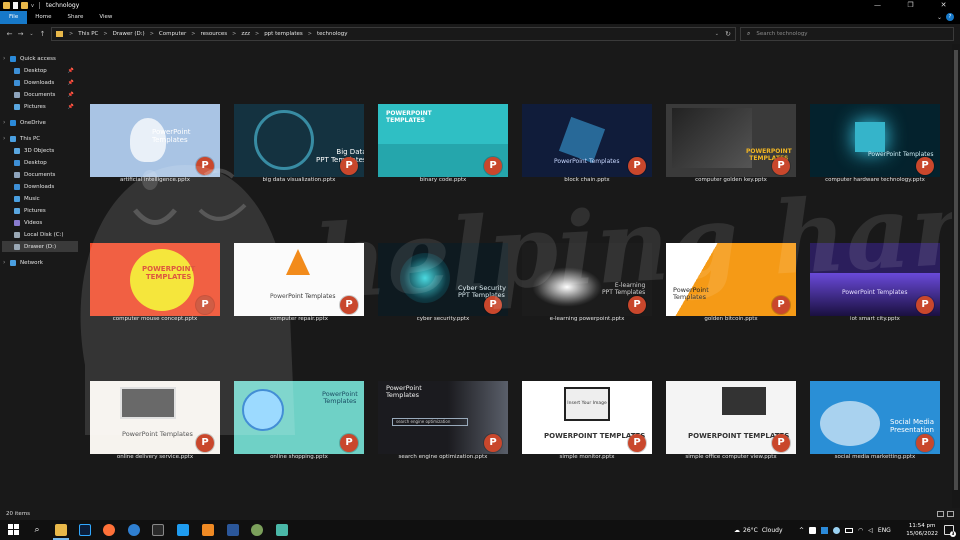 The width and height of the screenshot is (960, 540). What do you see at coordinates (85, 530) in the screenshot?
I see `photoshop-icon` at bounding box center [85, 530].